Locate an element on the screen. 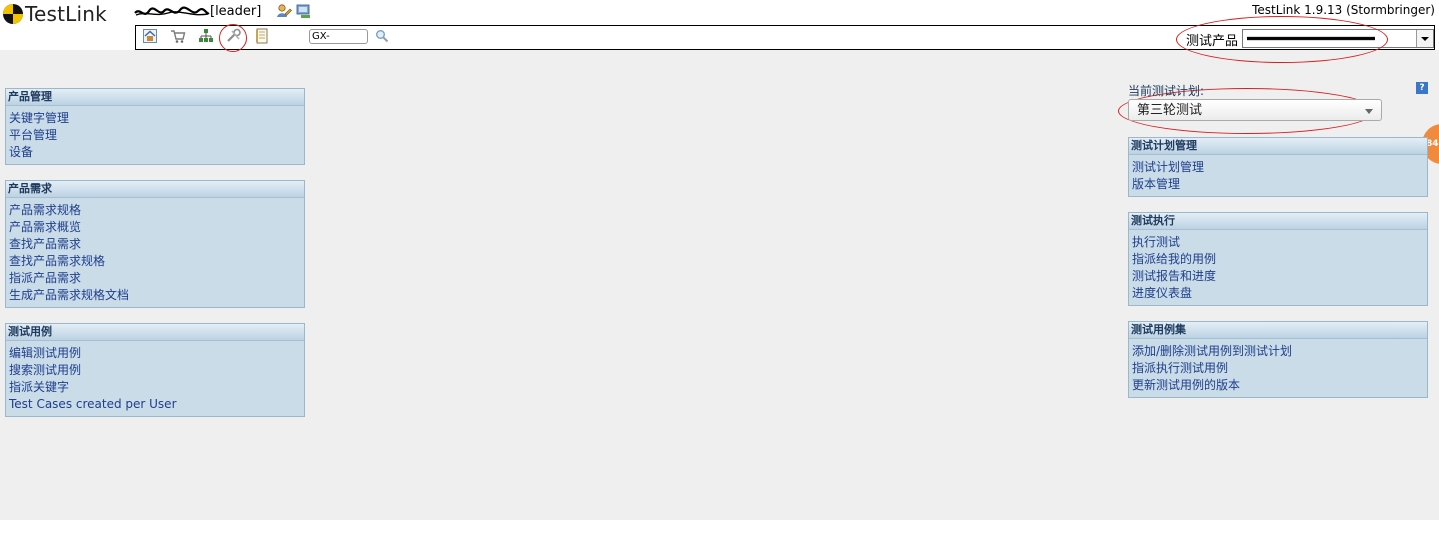 Image resolution: width=1439 pixels, height=540 pixels. logo-text: TestLink is located at coordinates (66, 14).